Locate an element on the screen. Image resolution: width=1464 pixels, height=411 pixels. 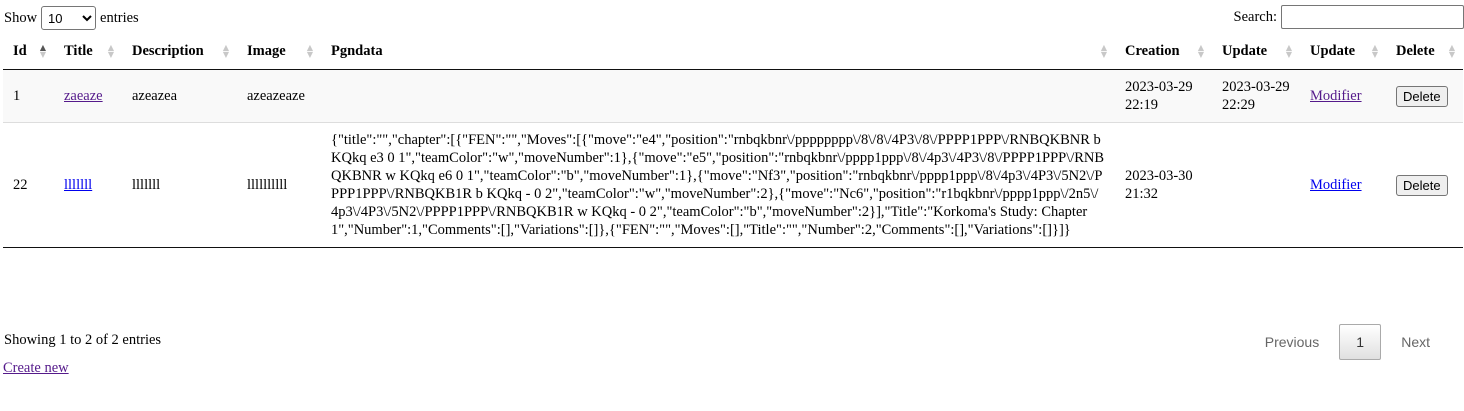
entries-select: 10 is located at coordinates (69, 18).